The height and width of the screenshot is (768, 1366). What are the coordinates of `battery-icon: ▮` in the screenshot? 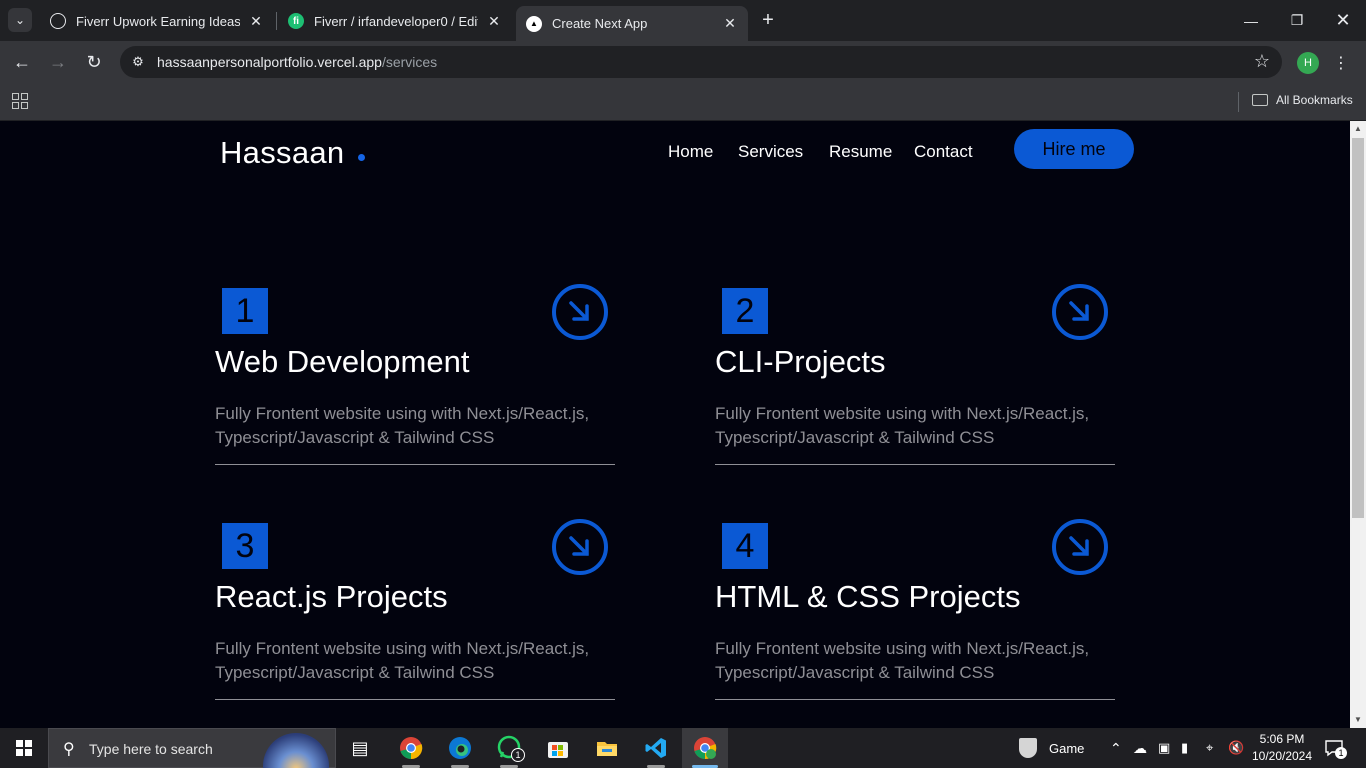 It's located at (1184, 748).